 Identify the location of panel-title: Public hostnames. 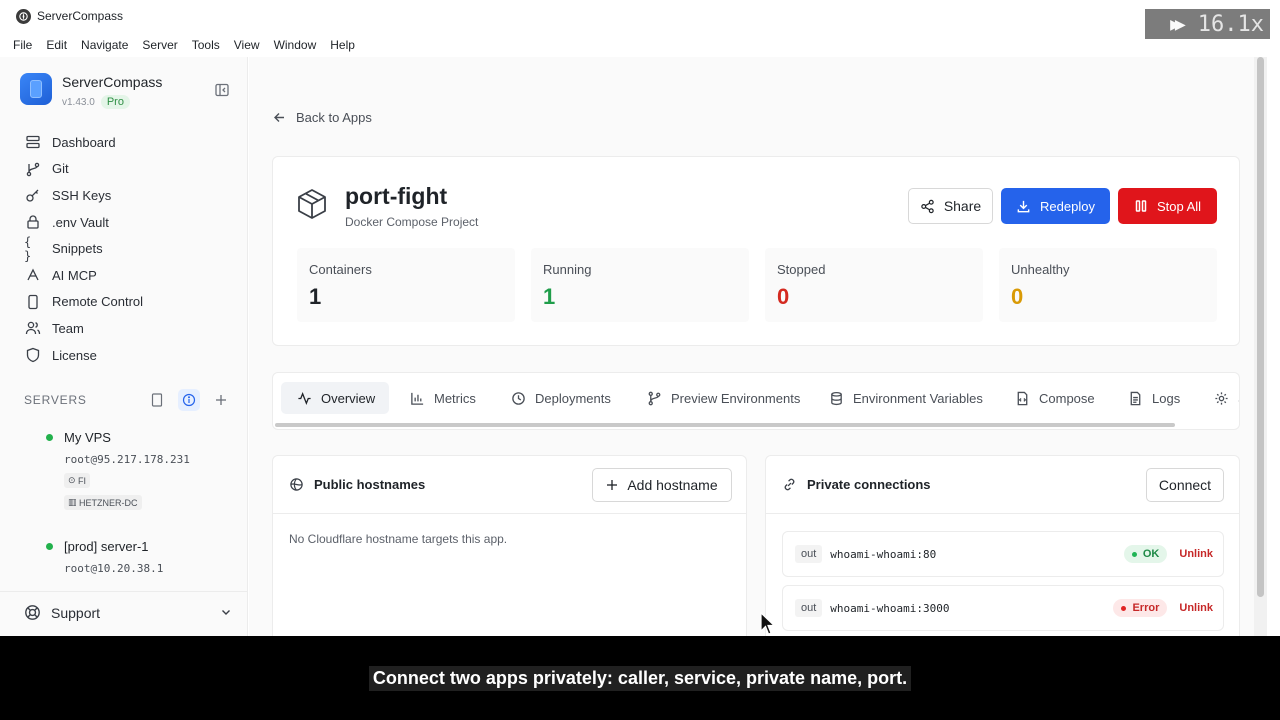
(370, 484).